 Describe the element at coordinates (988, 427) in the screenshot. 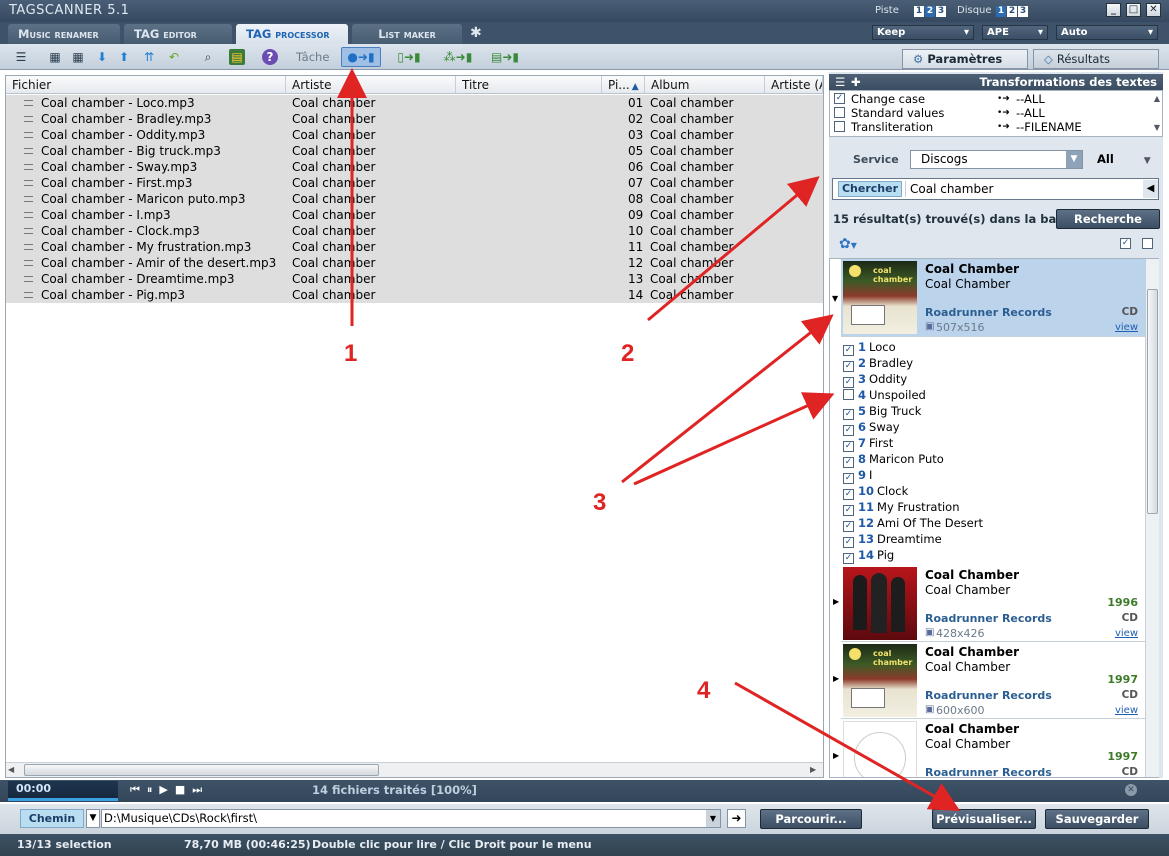

I see `track-item: 6Sway` at that location.